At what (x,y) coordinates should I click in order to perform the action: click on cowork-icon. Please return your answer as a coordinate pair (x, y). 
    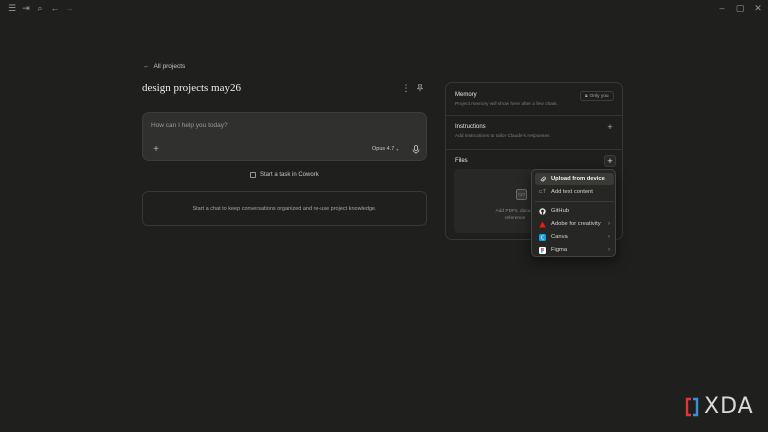
    Looking at the image, I should click on (253, 175).